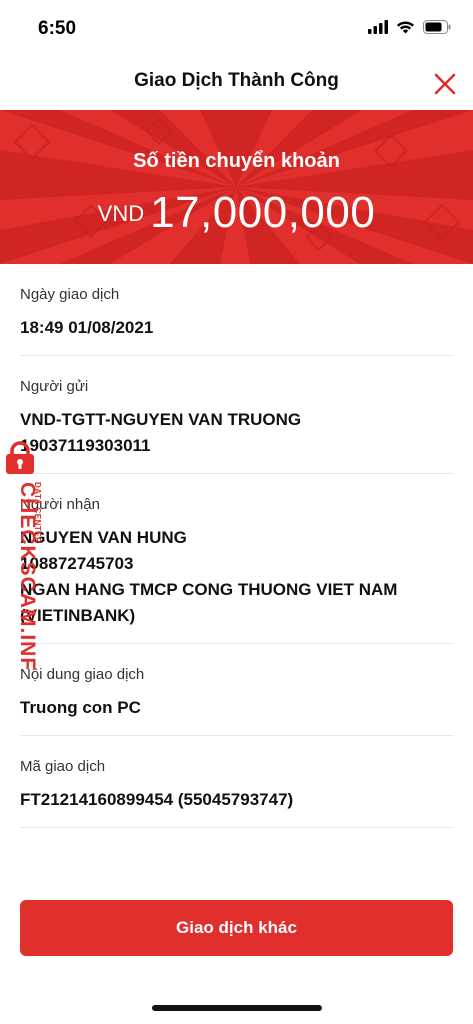  I want to click on header: Giao Dịch Thành Công, so click(236, 84).